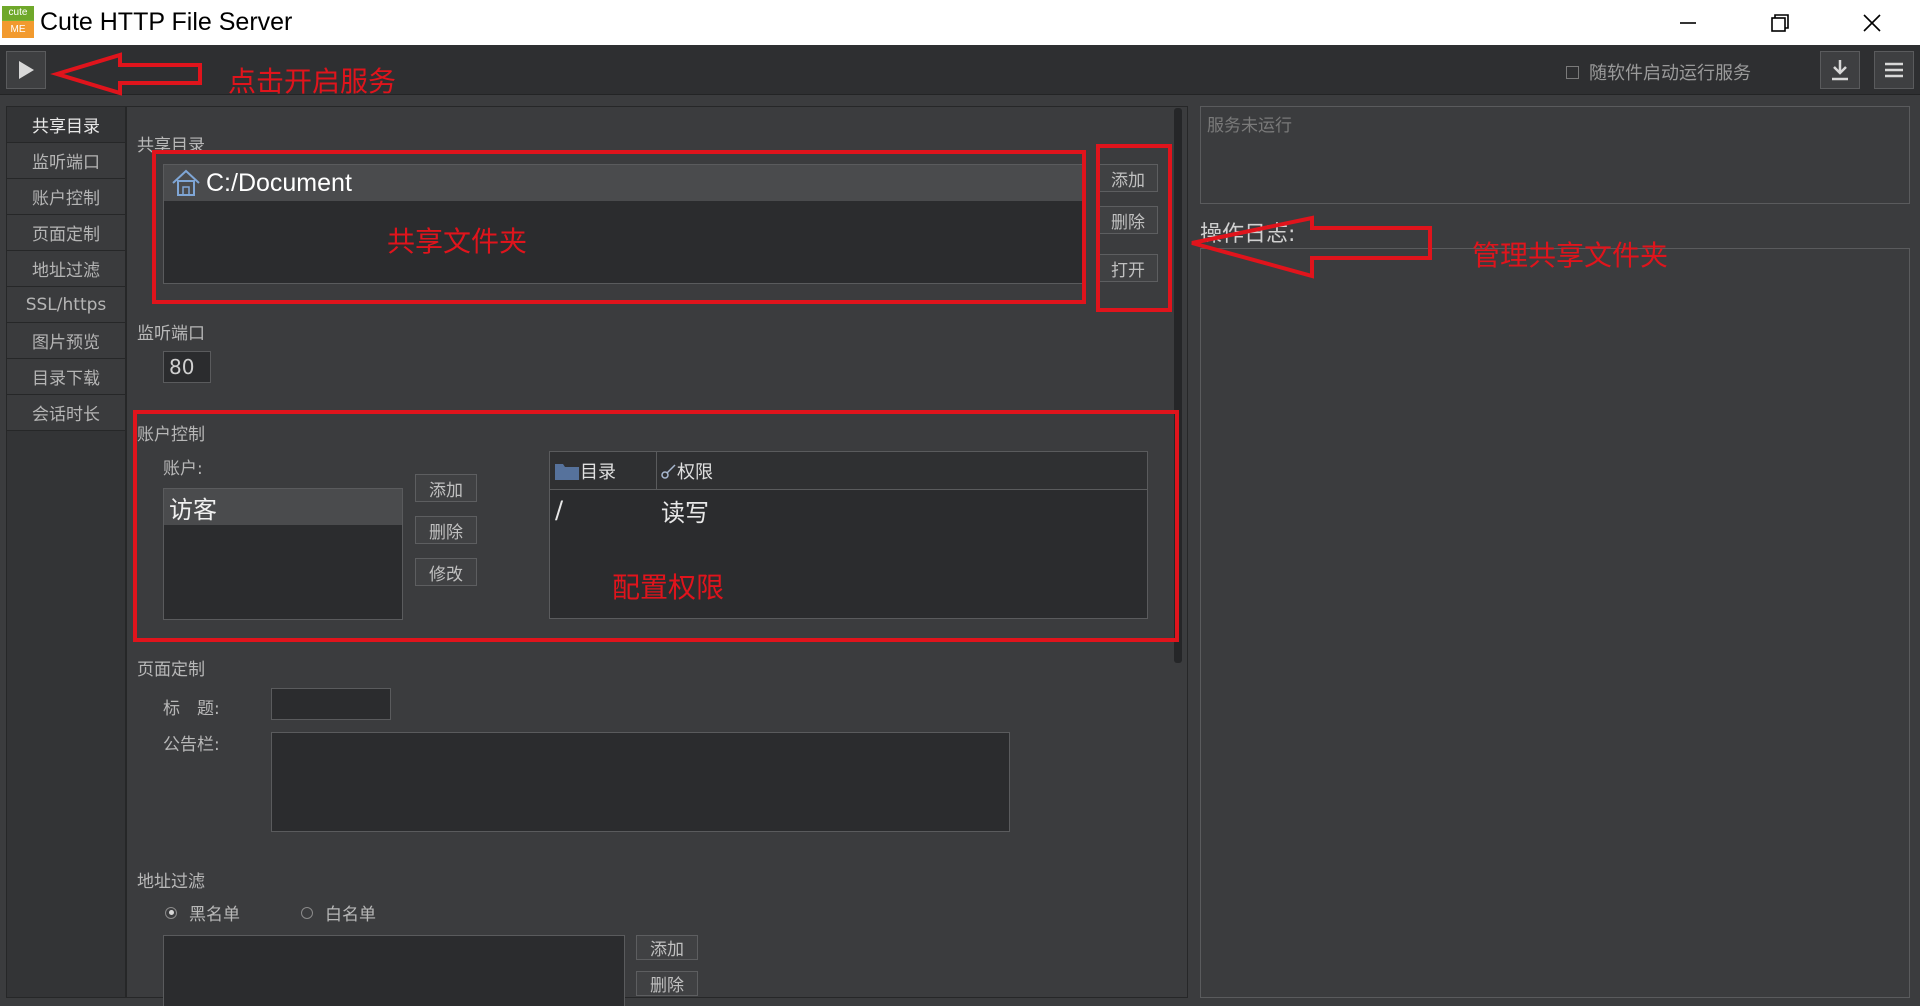  I want to click on autostart-option: 随软件启动运行服务, so click(1658, 72).